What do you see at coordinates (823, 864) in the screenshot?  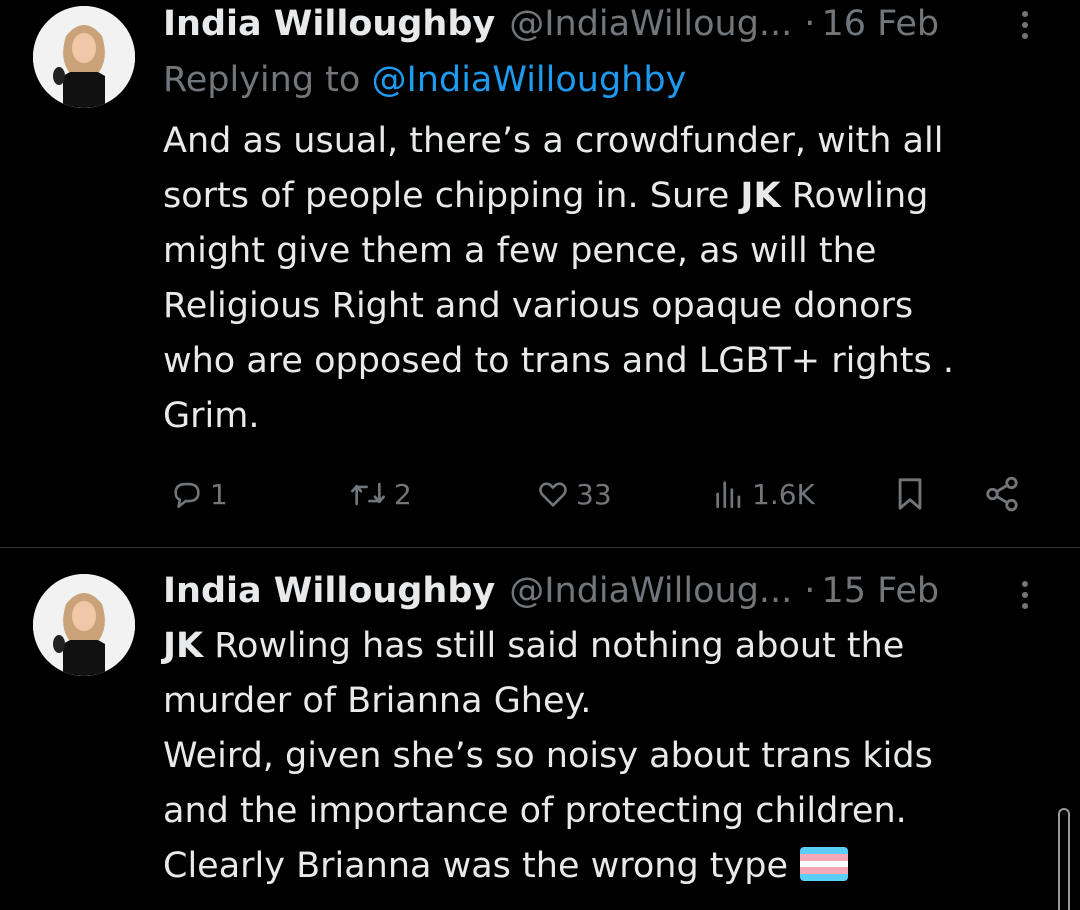 I see `trans-flag-emoji` at bounding box center [823, 864].